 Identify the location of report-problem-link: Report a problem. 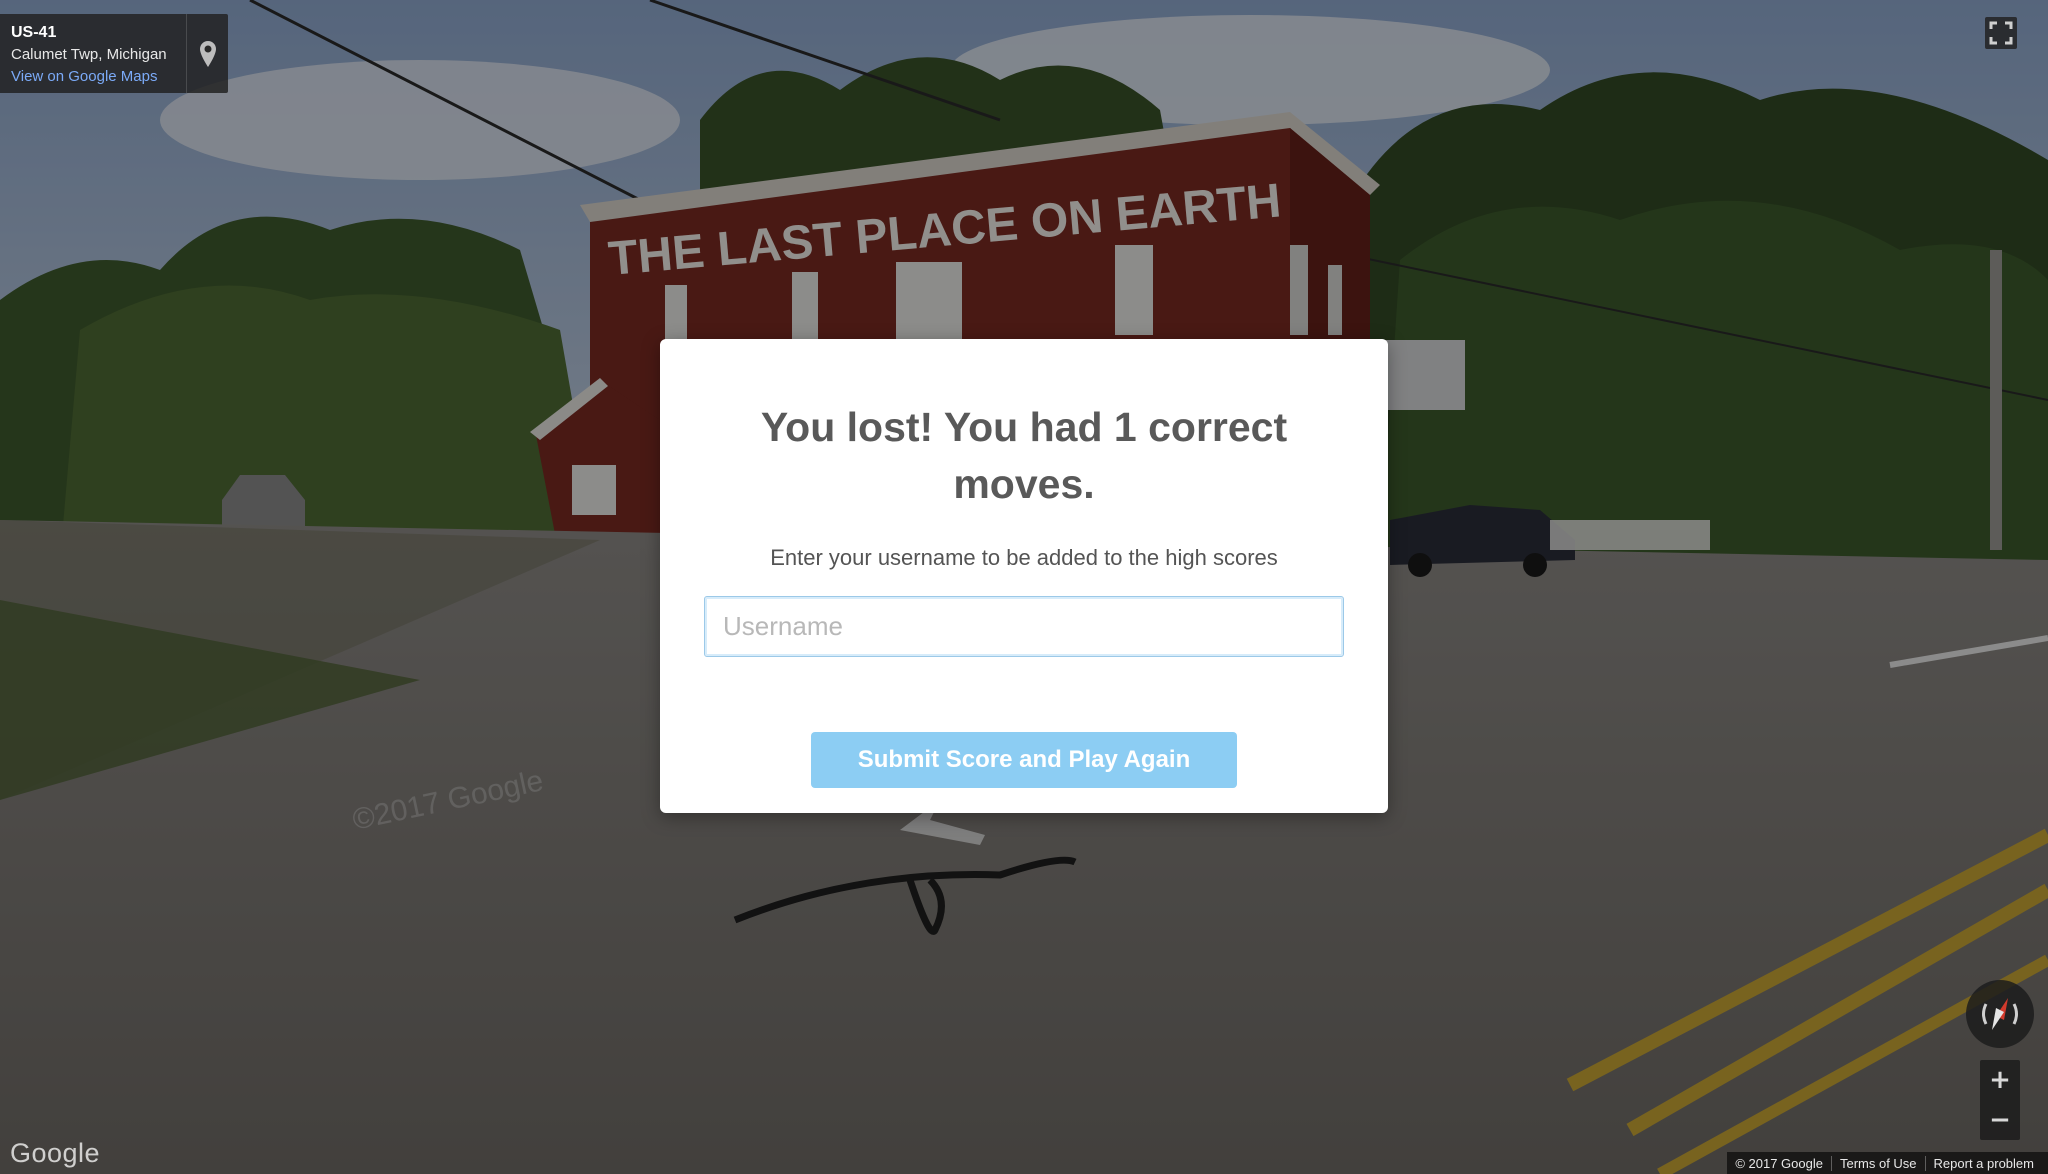
(1983, 1163).